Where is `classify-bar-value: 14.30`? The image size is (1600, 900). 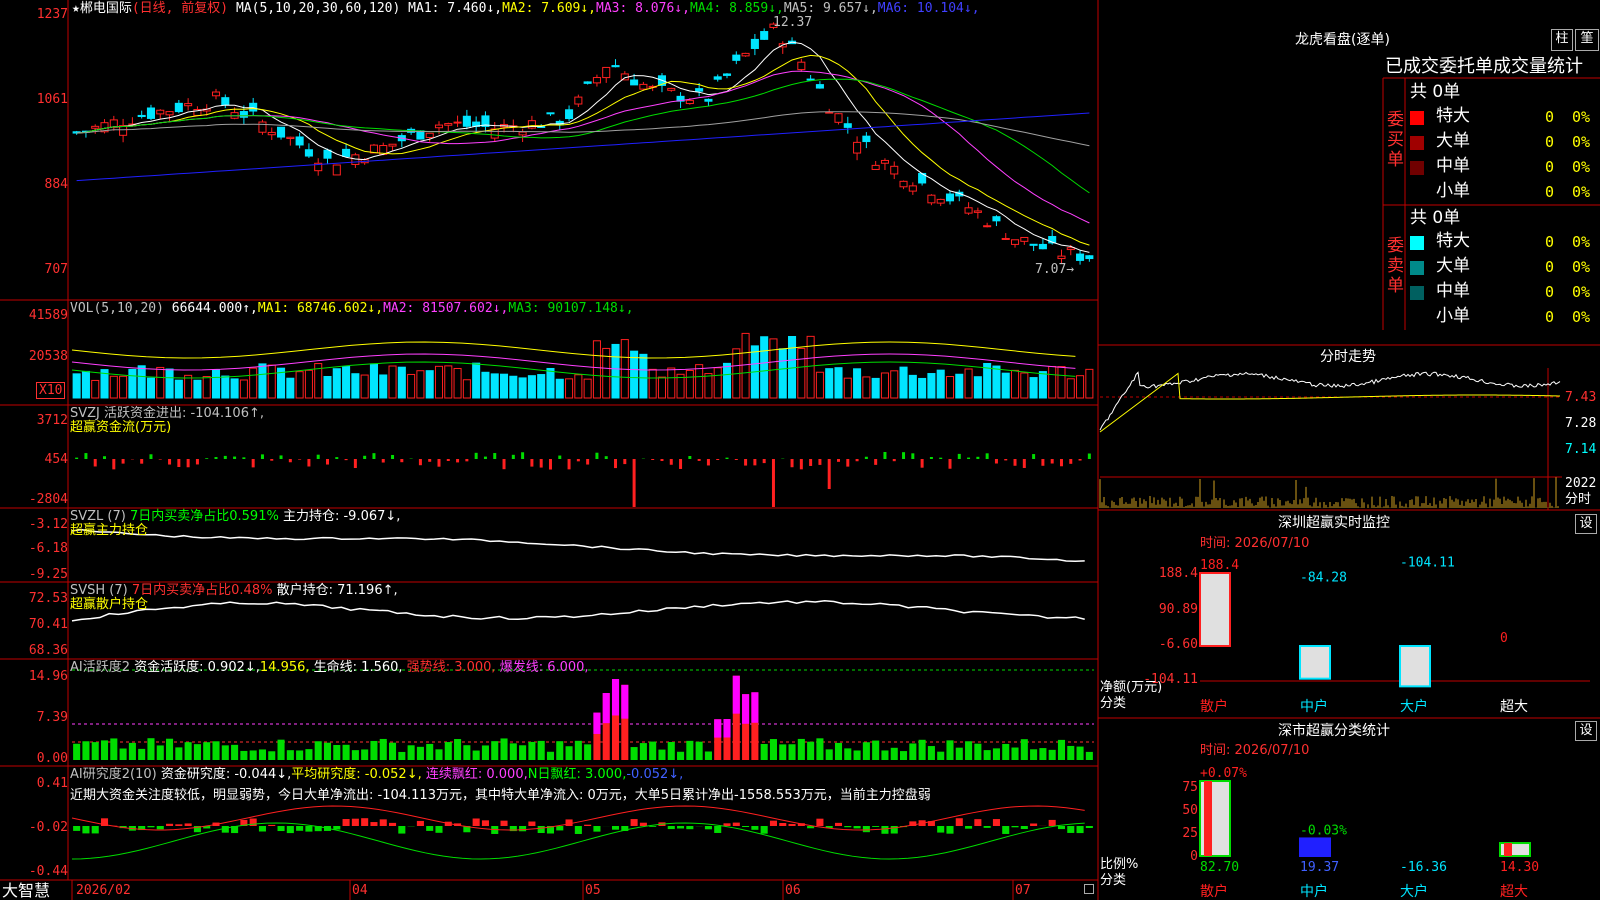
classify-bar-value: 14.30 is located at coordinates (1519, 867).